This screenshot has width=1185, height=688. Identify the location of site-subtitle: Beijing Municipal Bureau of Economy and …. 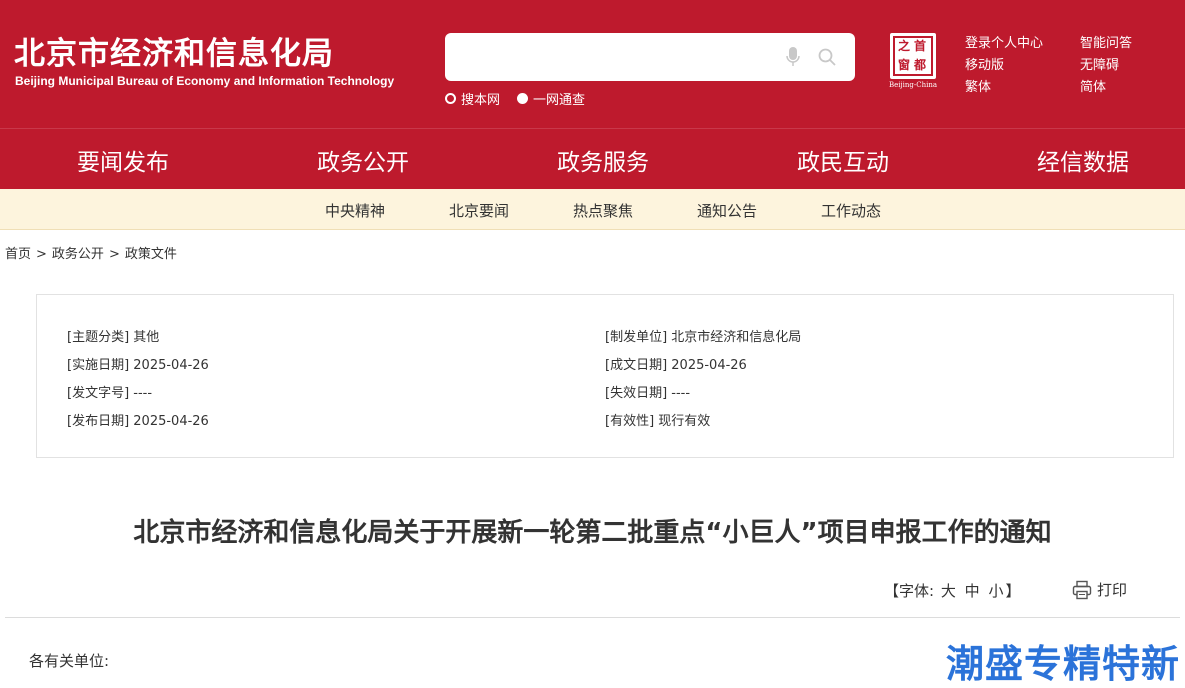
(205, 81).